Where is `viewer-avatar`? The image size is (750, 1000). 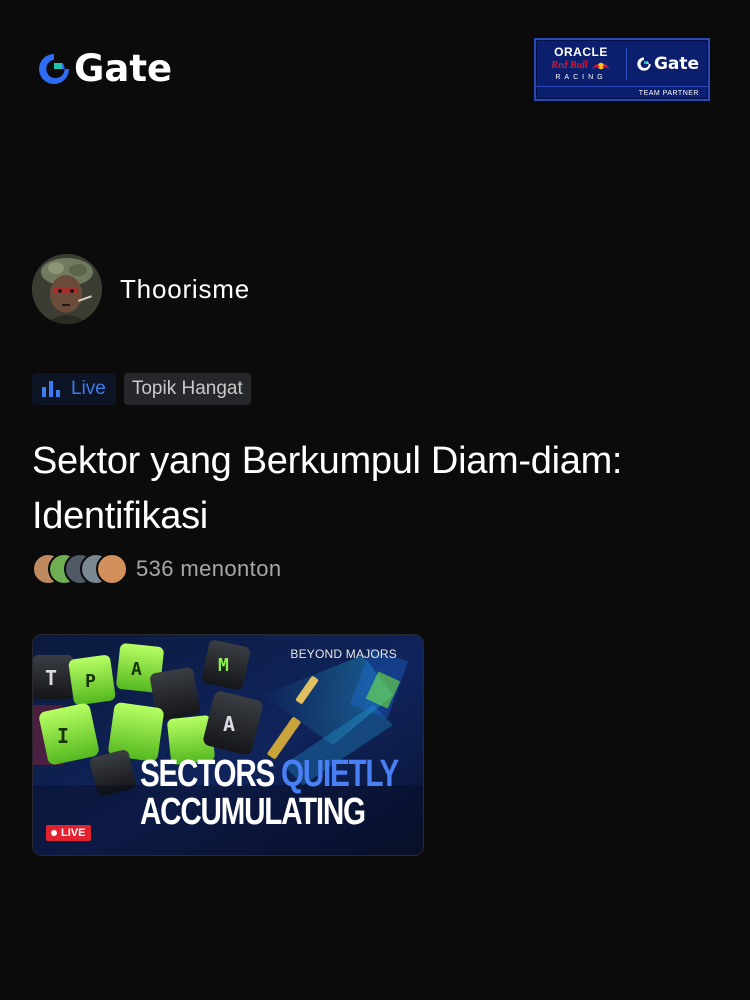
viewer-avatar is located at coordinates (112, 569).